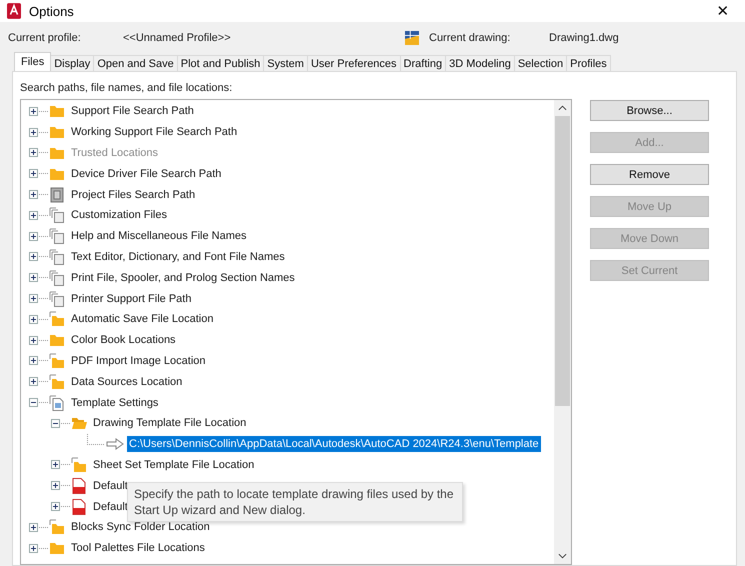 This screenshot has height=566, width=745. Describe the element at coordinates (123, 340) in the screenshot. I see `tree-item: Color Book Locations` at that location.